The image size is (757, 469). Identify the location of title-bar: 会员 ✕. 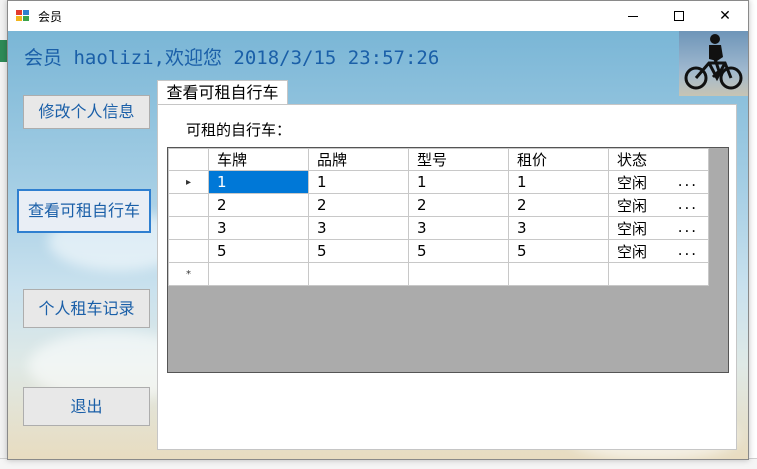
(378, 16).